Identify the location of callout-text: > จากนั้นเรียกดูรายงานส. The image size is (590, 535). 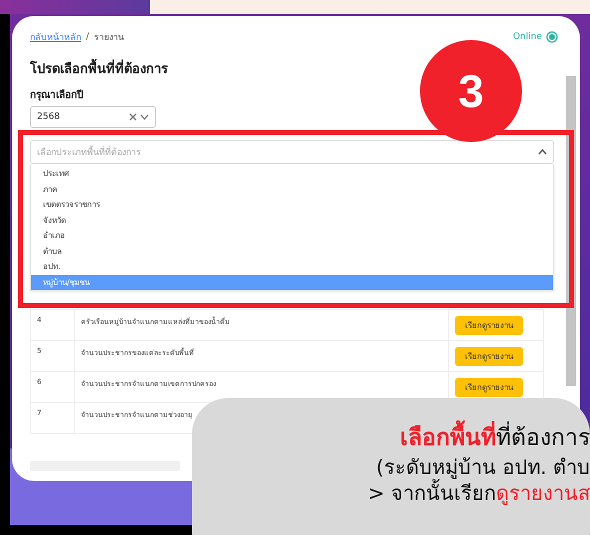
(479, 493).